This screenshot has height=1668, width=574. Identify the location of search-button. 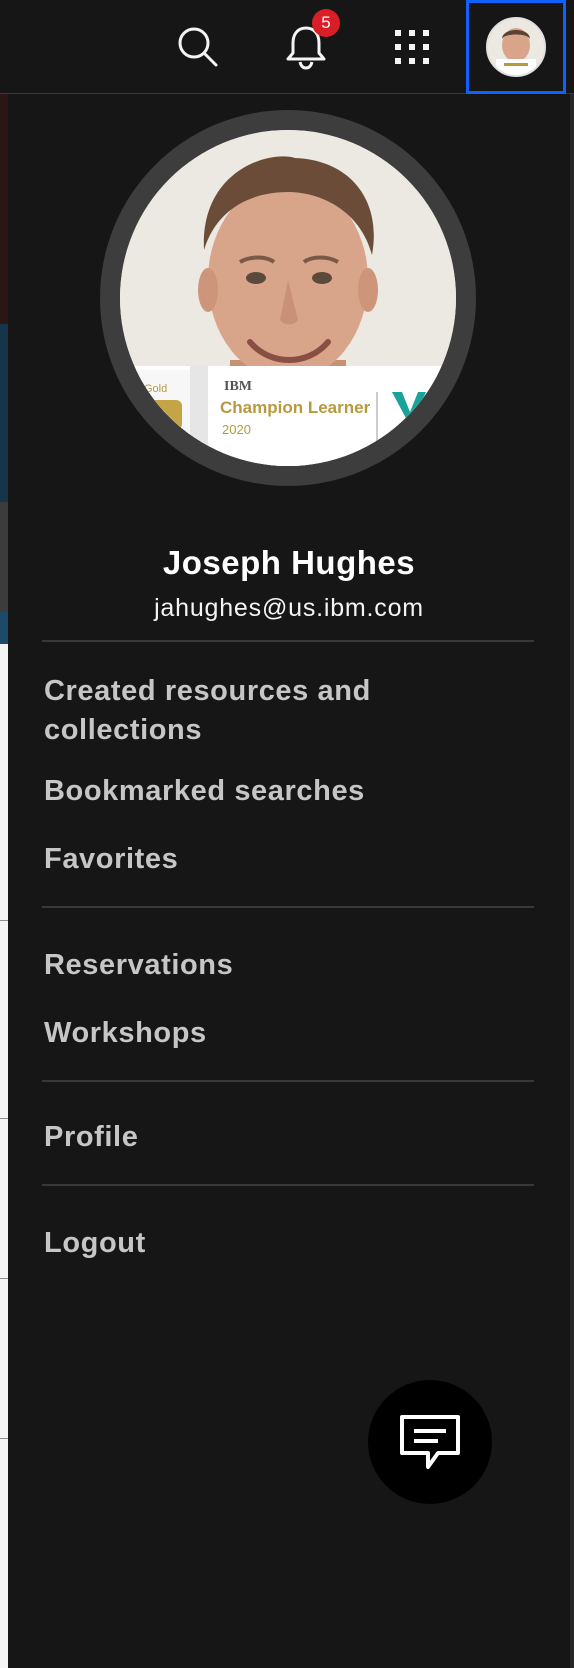
(198, 47).